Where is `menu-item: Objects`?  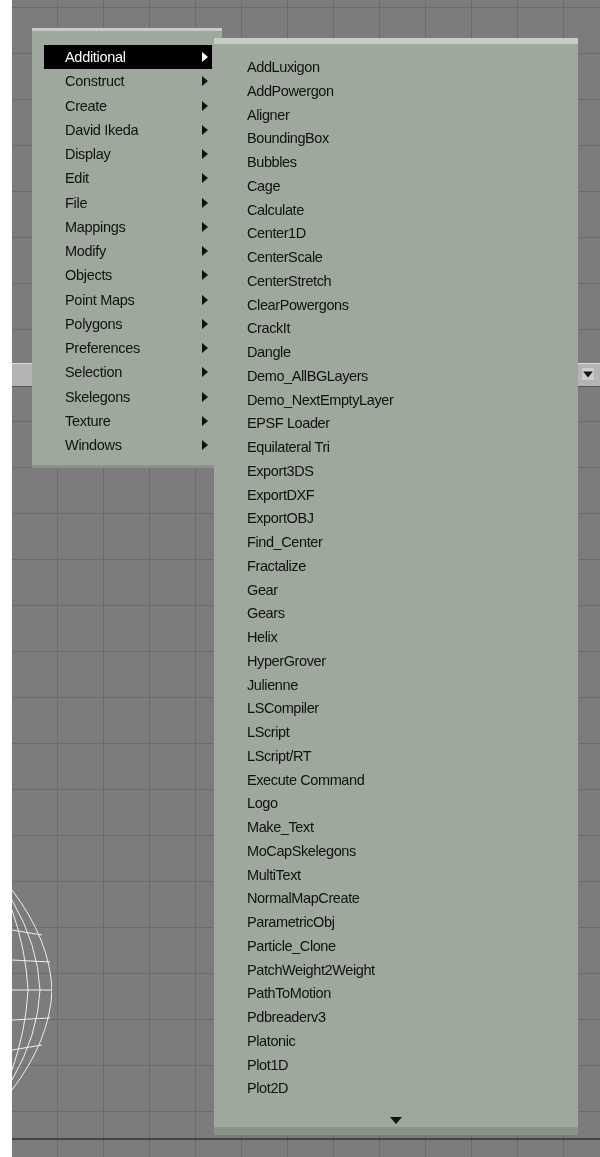 menu-item: Objects is located at coordinates (128, 275).